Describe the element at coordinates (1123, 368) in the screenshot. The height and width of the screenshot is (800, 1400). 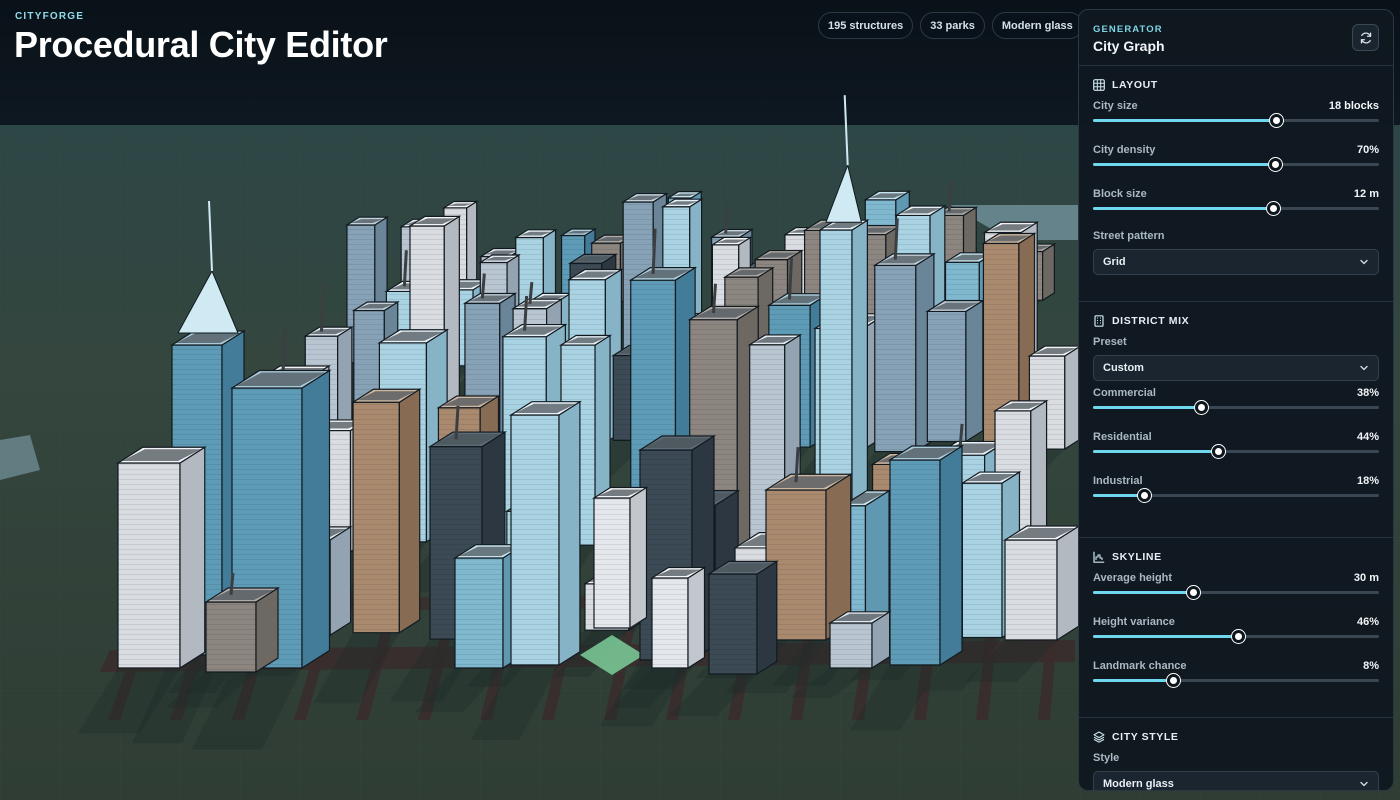
I see `select-value: Custom` at that location.